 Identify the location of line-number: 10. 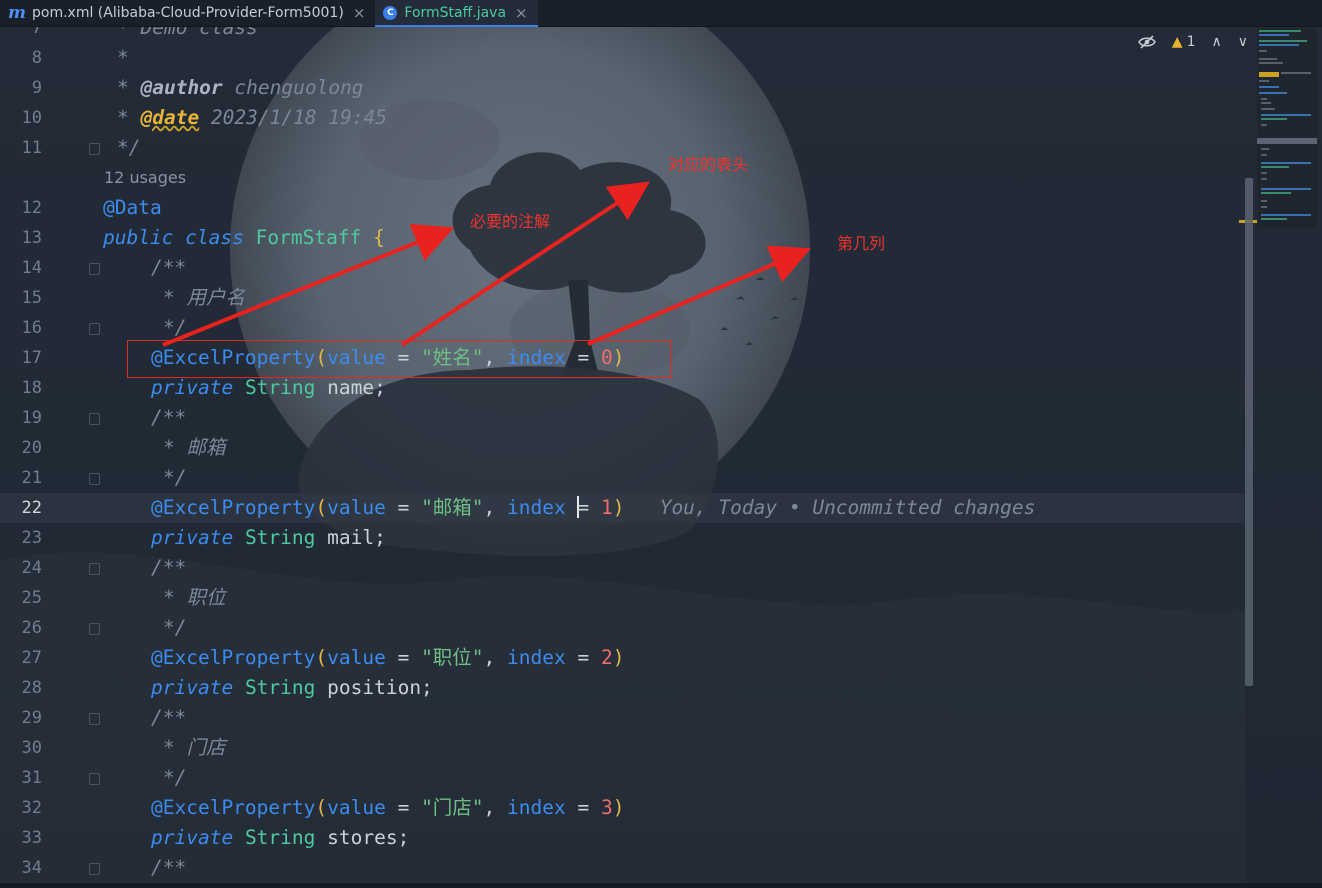
(31, 118).